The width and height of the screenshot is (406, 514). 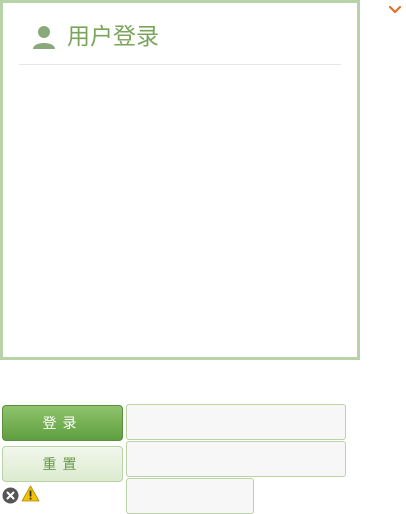 What do you see at coordinates (113, 37) in the screenshot?
I see `panel-title: 用户登录` at bounding box center [113, 37].